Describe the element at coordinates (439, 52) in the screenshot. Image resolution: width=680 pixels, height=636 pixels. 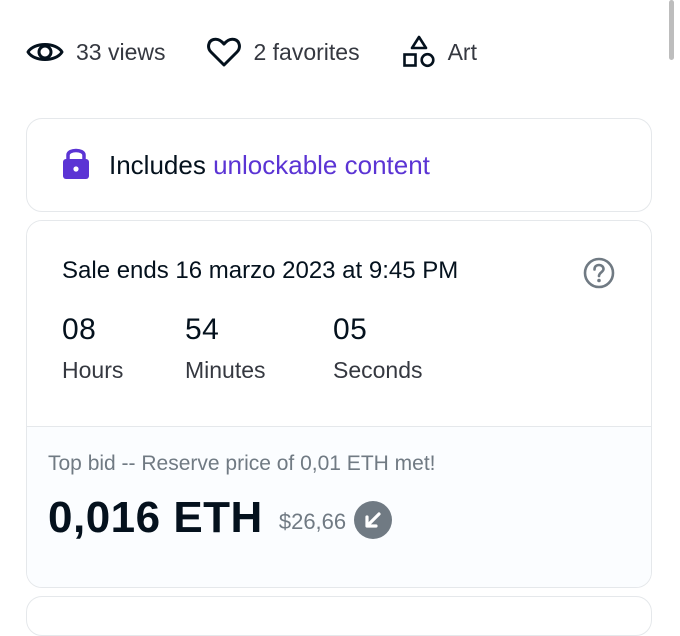
I see `category-stat: Art` at that location.